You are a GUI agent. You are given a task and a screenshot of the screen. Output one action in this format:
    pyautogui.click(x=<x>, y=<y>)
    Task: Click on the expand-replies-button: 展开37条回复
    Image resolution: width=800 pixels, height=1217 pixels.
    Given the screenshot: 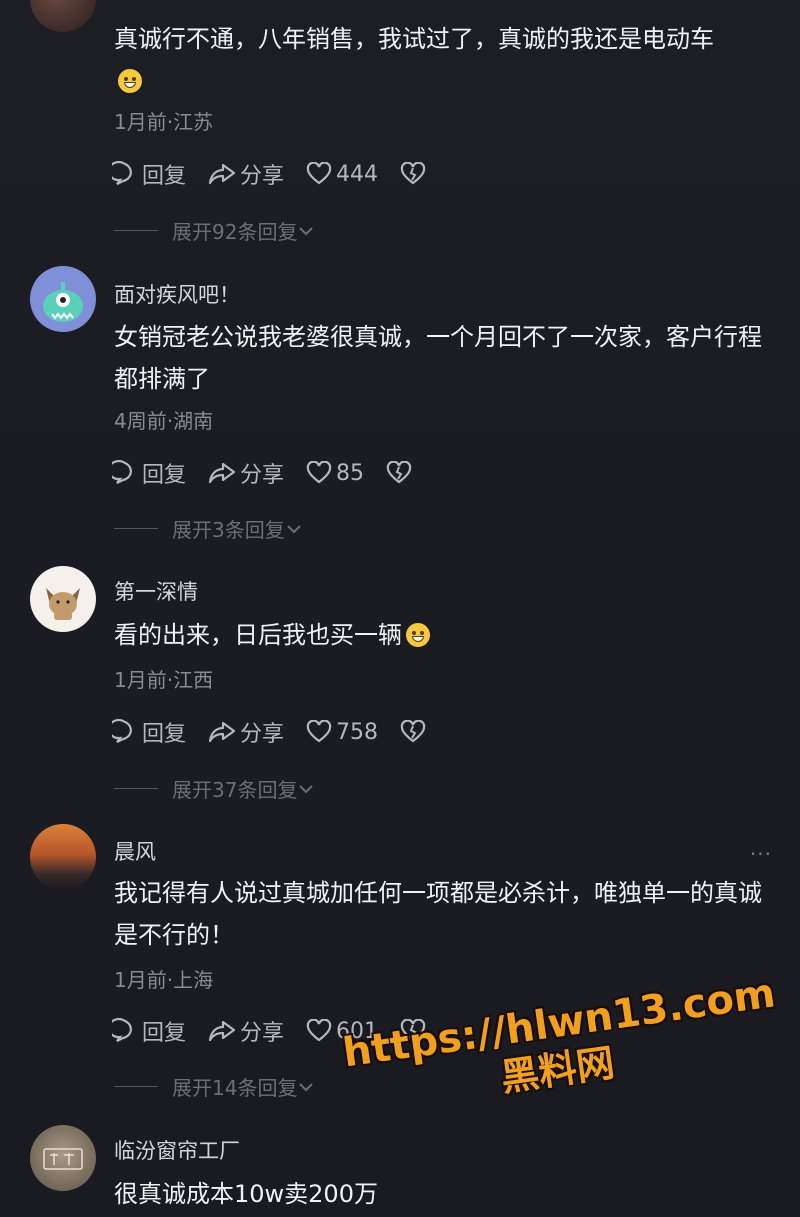 What is the action you would take?
    pyautogui.click(x=214, y=788)
    